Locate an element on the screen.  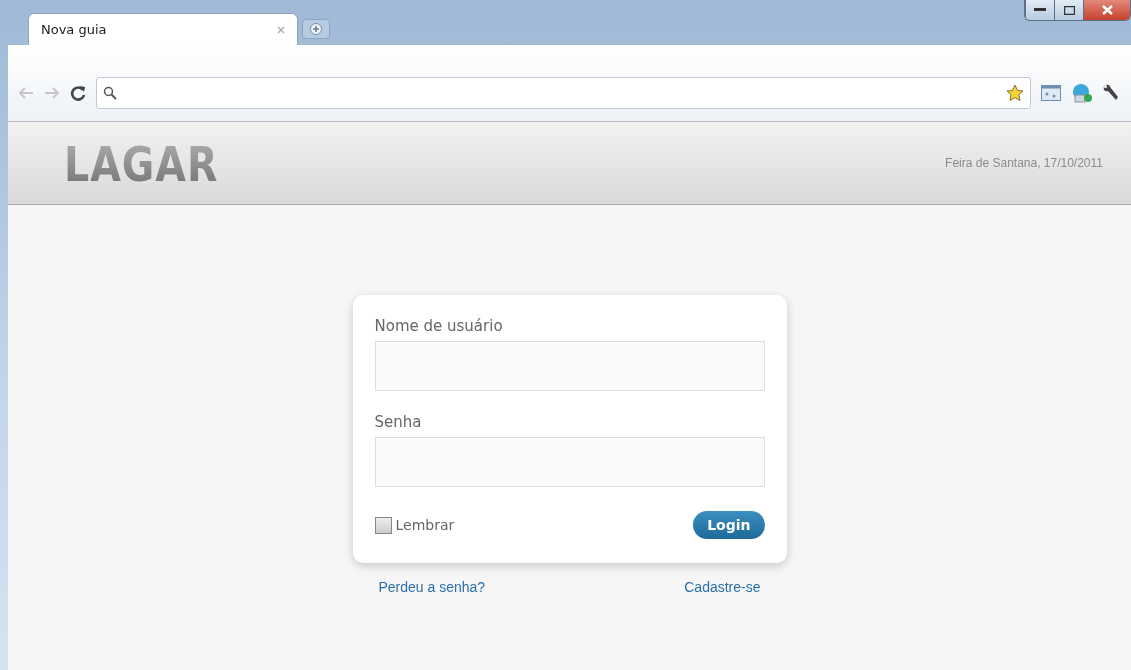
tab-title: Nova guia is located at coordinates (74, 29).